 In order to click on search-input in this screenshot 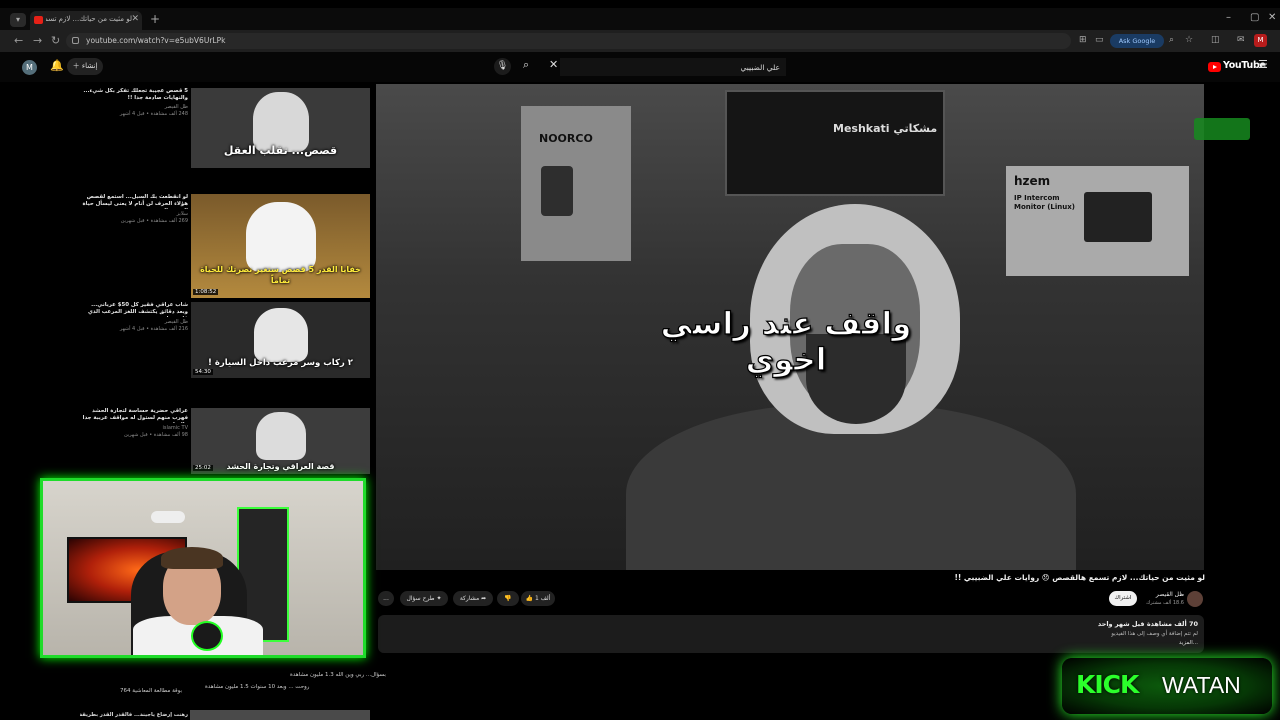, I will do `click(673, 67)`.